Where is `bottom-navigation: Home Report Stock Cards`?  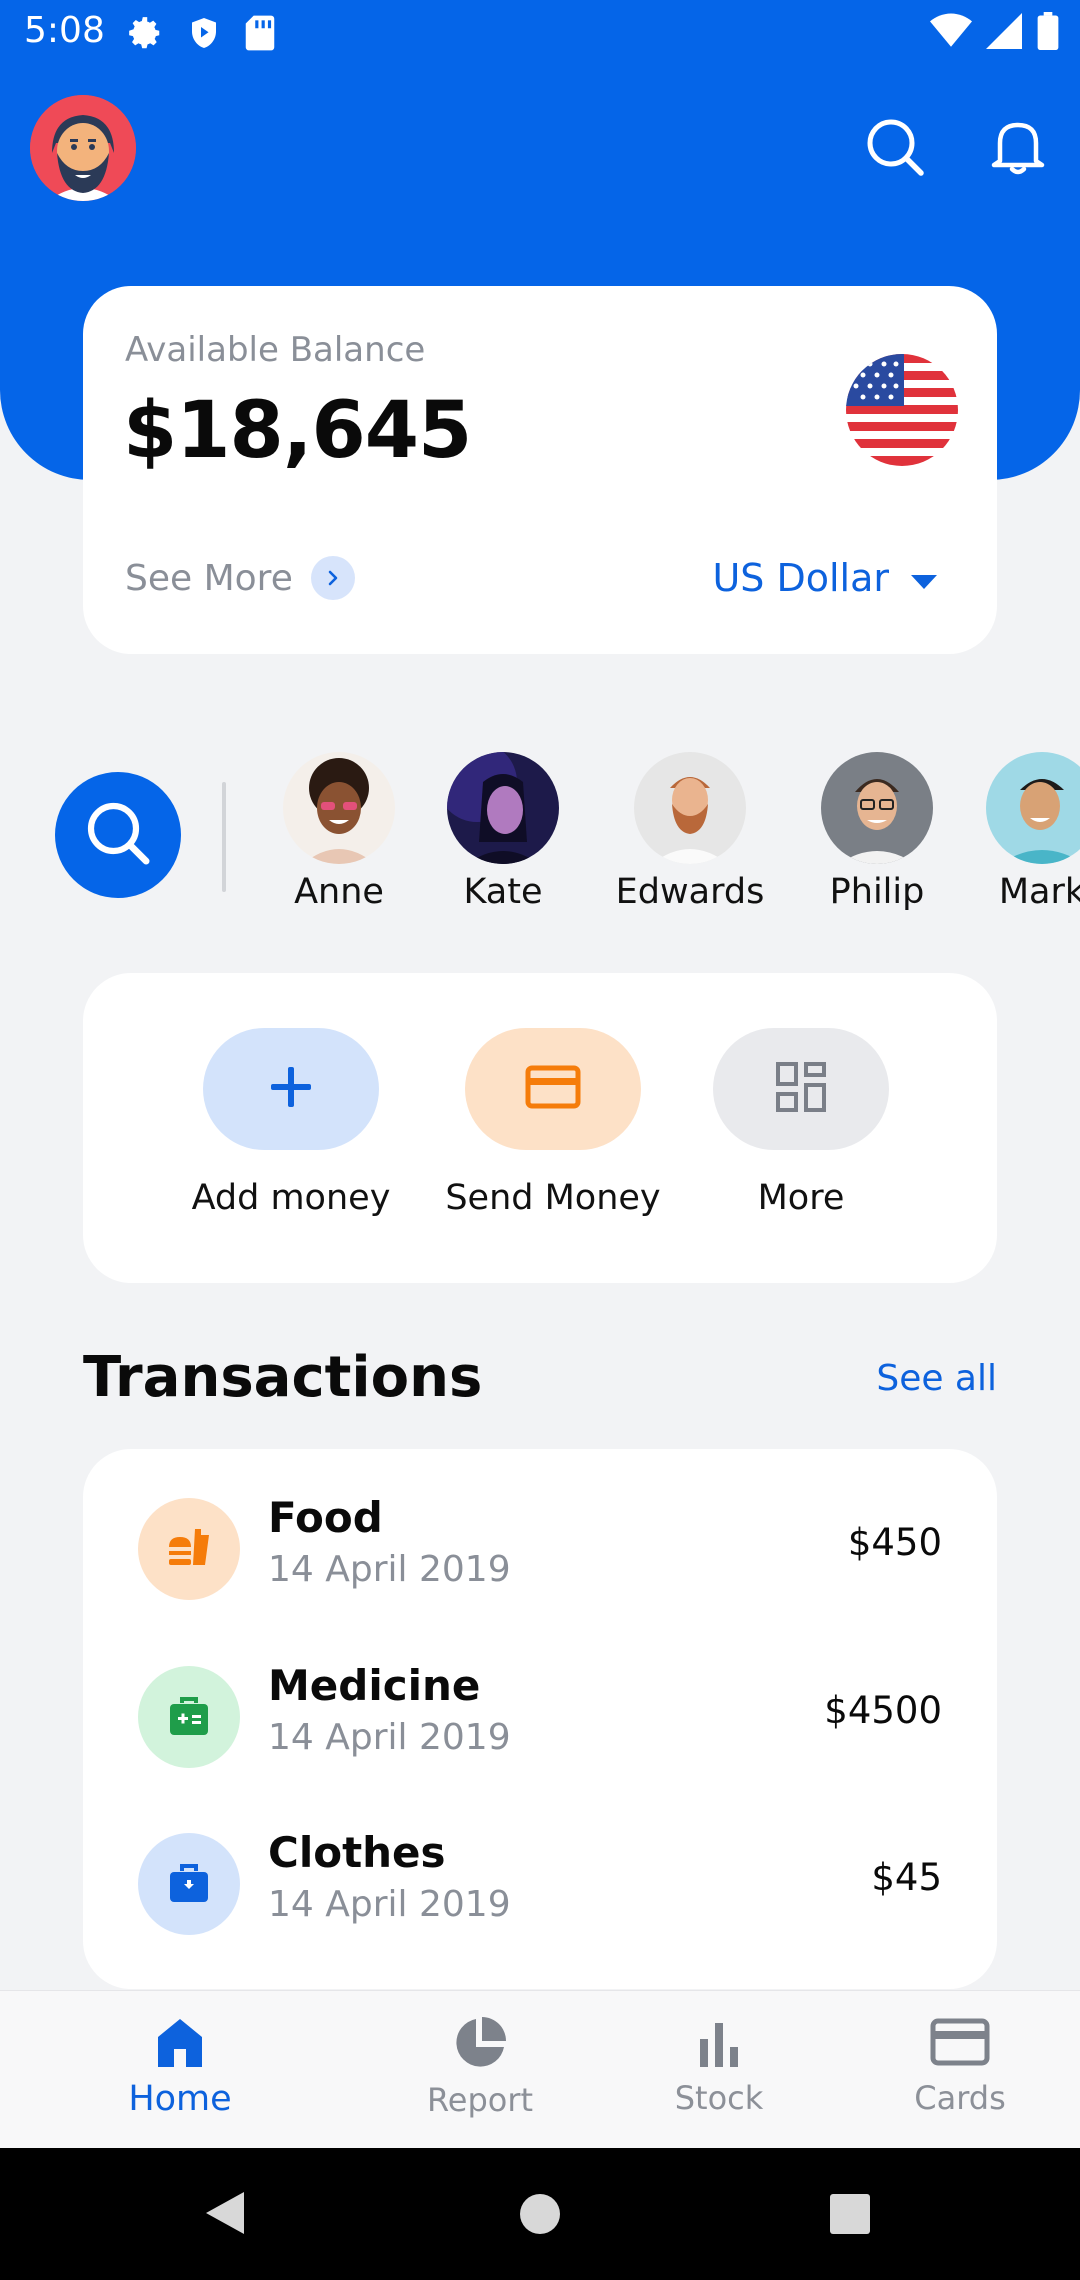
bottom-navigation: Home Report Stock Cards is located at coordinates (540, 2069).